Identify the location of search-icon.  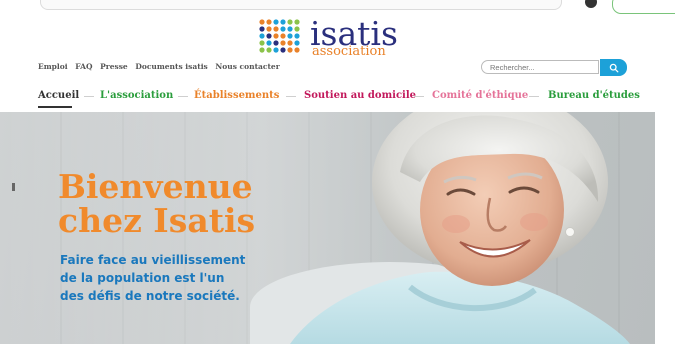
(613, 67).